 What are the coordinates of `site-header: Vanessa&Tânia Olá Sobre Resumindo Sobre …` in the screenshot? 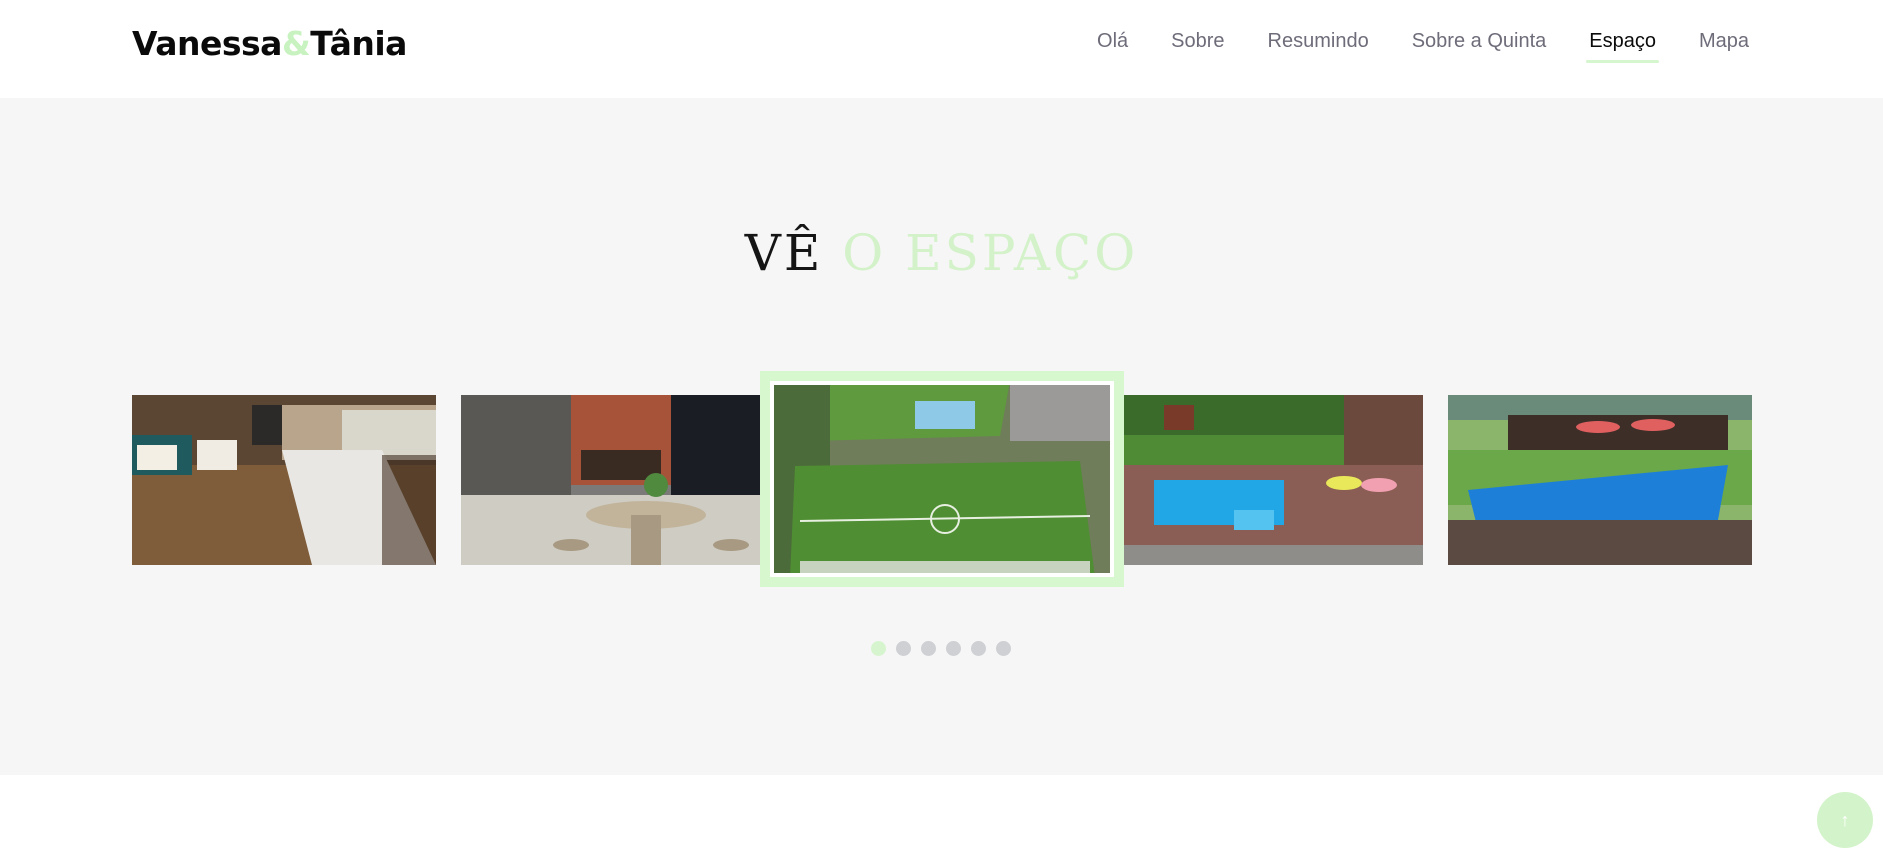 It's located at (941, 49).